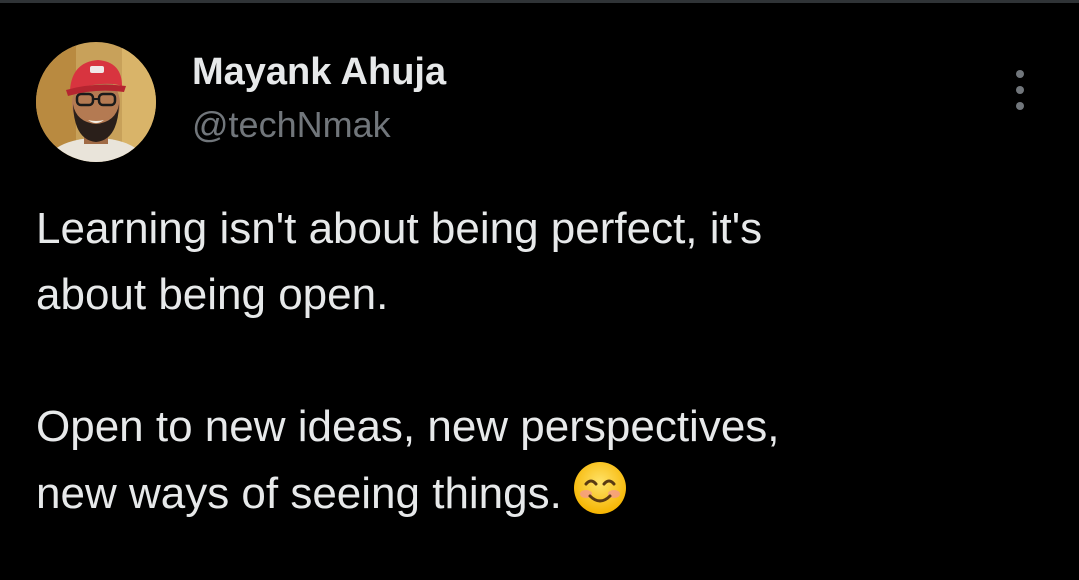  I want to click on author-name: Mayank Ahuja, so click(319, 72).